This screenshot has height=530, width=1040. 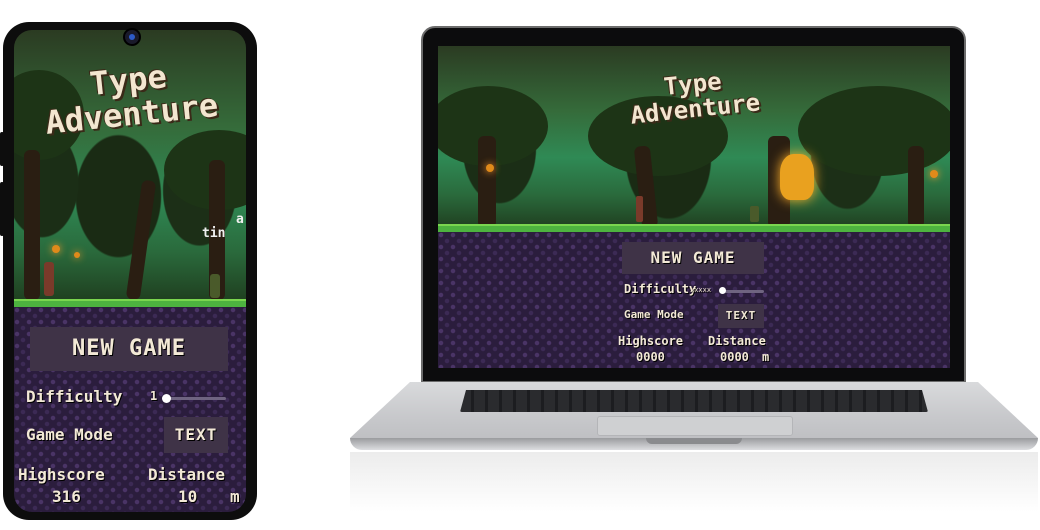 I want to click on laptop-keyboard, so click(x=694, y=401).